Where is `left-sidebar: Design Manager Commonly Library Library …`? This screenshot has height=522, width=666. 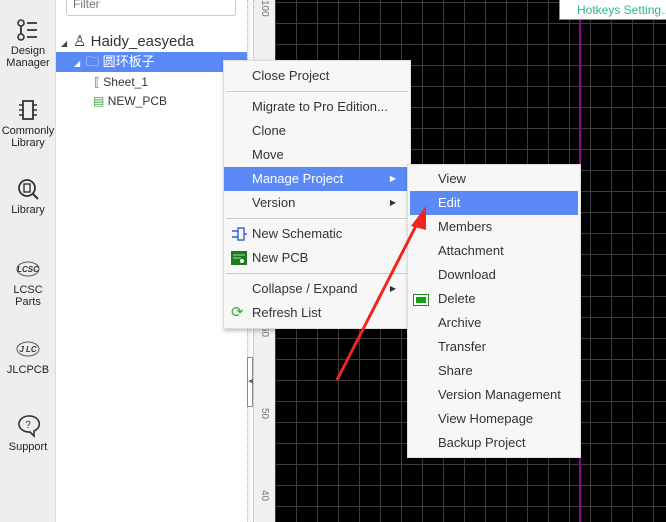
left-sidebar: Design Manager Commonly Library Library … is located at coordinates (28, 261).